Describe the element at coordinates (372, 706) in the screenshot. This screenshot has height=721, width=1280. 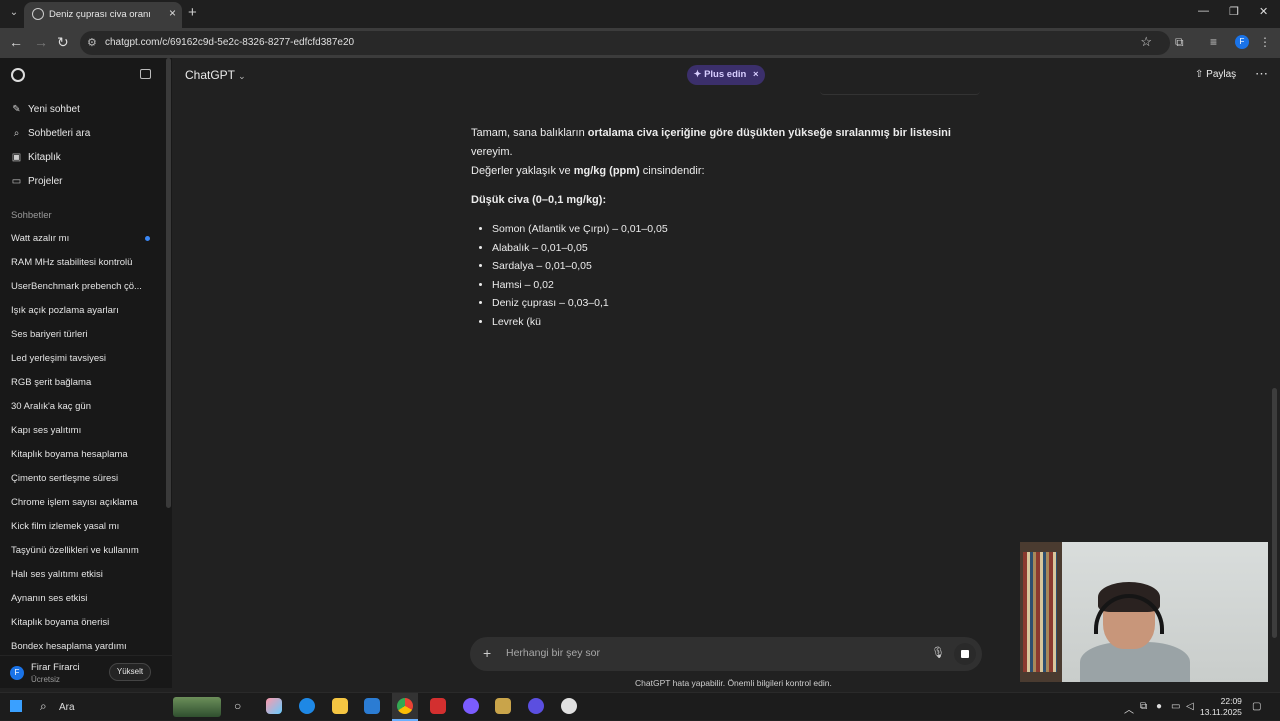
I see `mail-icon` at that location.